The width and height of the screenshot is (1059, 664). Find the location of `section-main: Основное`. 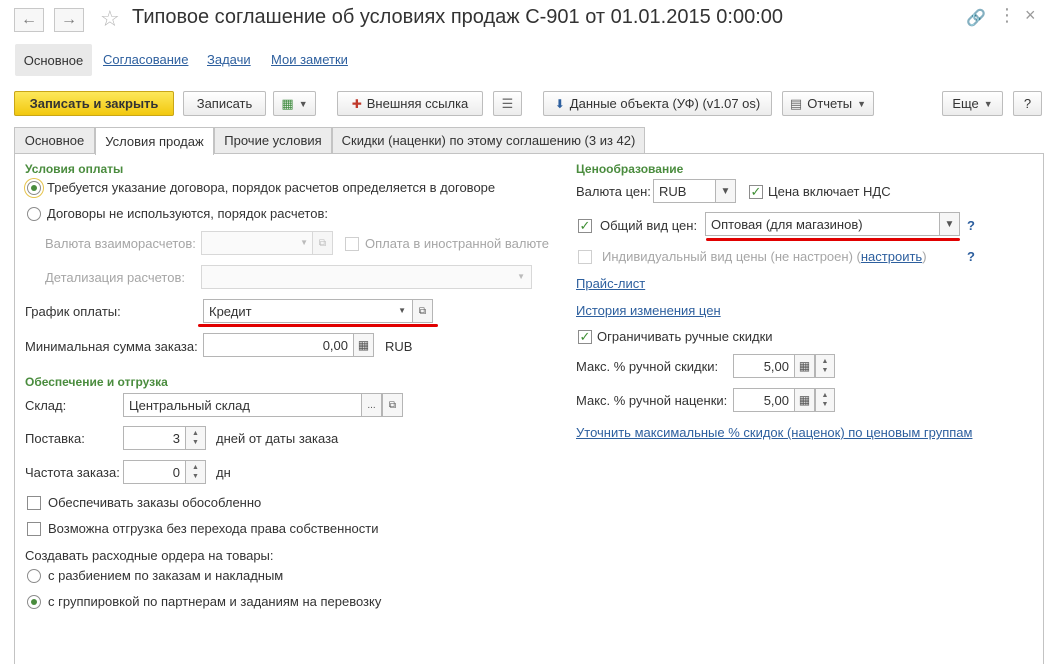

section-main: Основное is located at coordinates (53, 60).